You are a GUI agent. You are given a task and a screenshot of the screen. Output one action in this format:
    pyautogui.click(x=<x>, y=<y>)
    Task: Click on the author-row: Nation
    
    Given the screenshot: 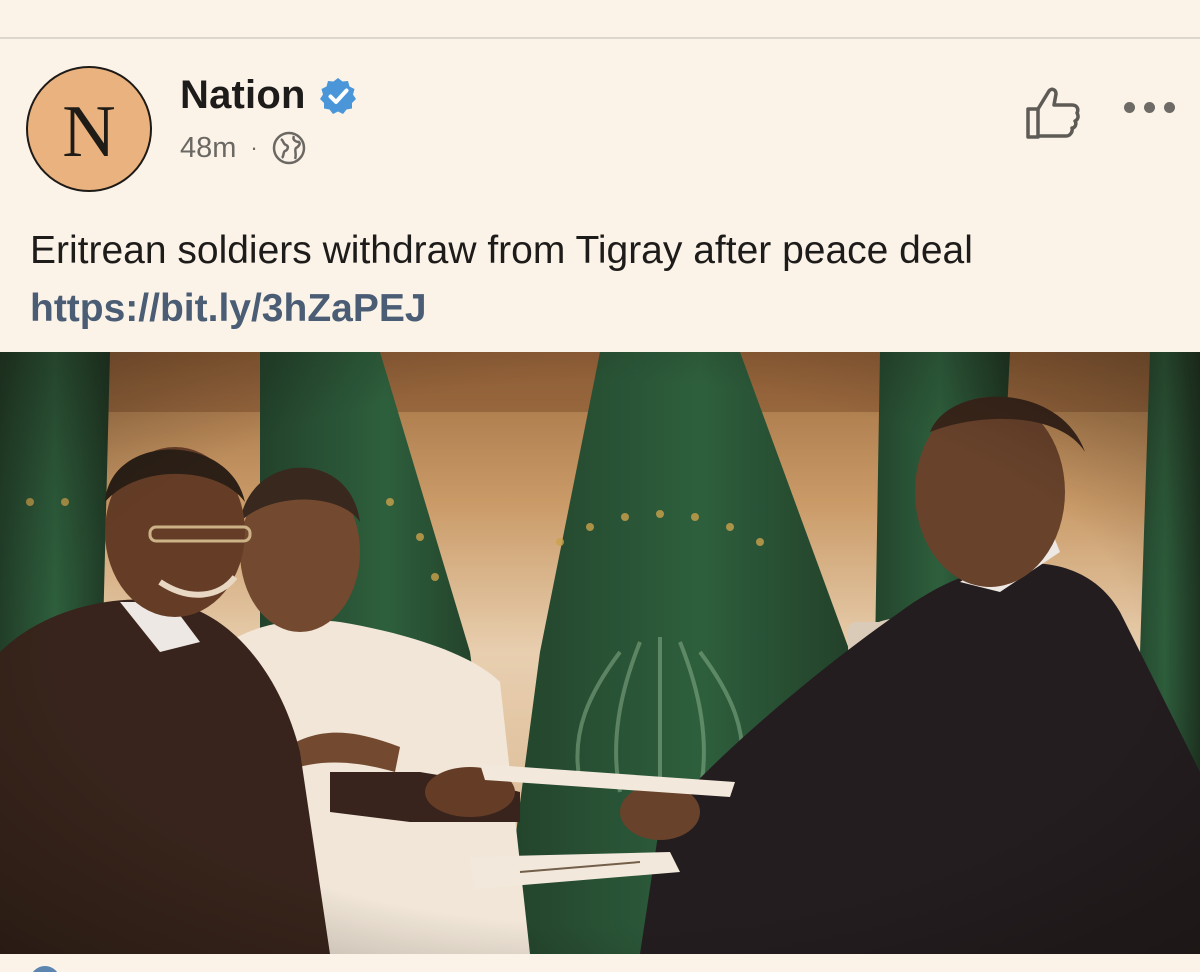 What is the action you would take?
    pyautogui.click(x=269, y=95)
    